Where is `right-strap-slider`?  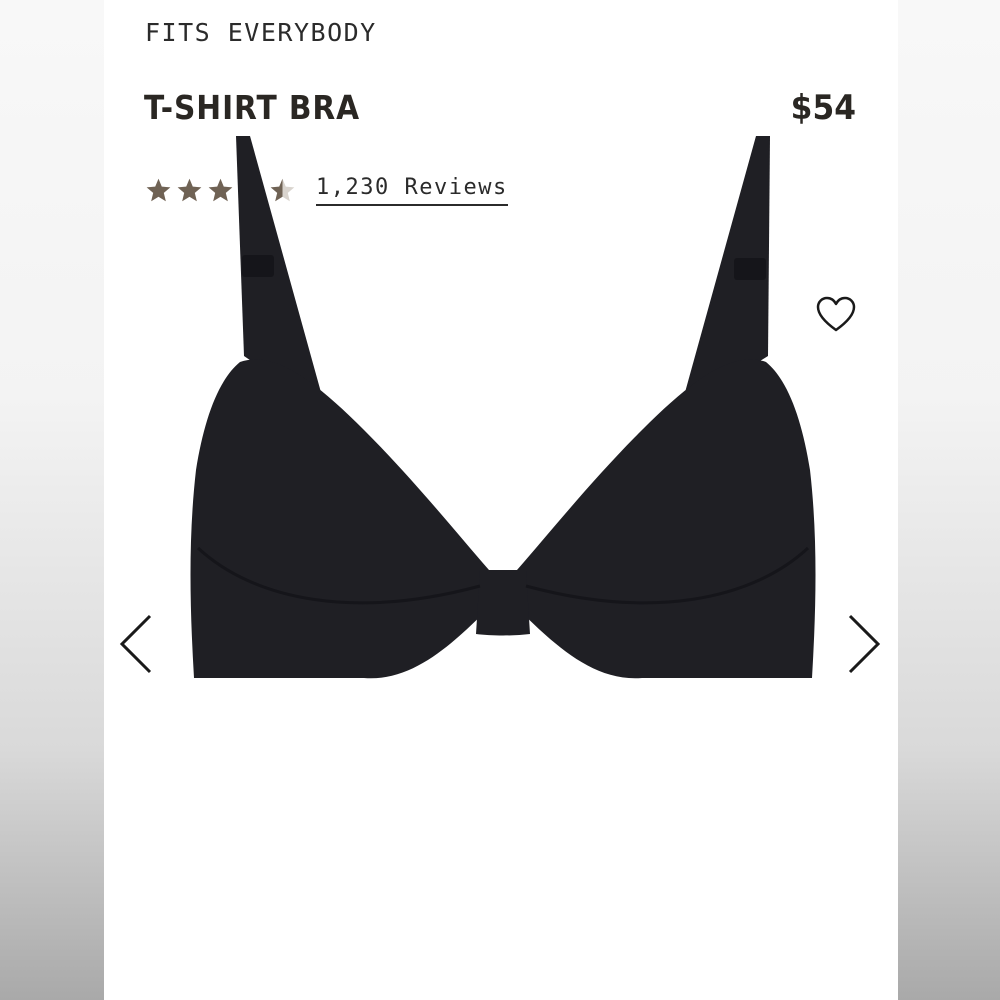
right-strap-slider is located at coordinates (750, 269).